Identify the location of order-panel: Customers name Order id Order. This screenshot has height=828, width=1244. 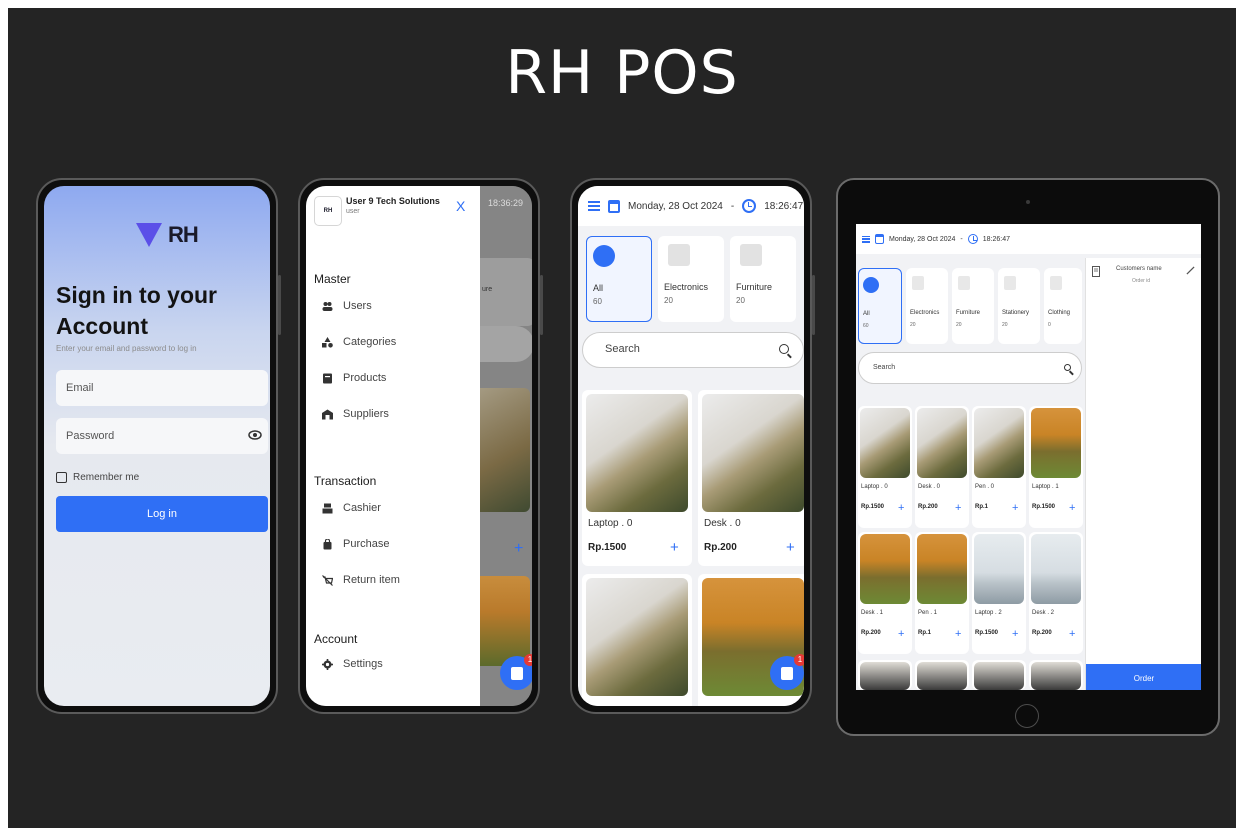
(1143, 474).